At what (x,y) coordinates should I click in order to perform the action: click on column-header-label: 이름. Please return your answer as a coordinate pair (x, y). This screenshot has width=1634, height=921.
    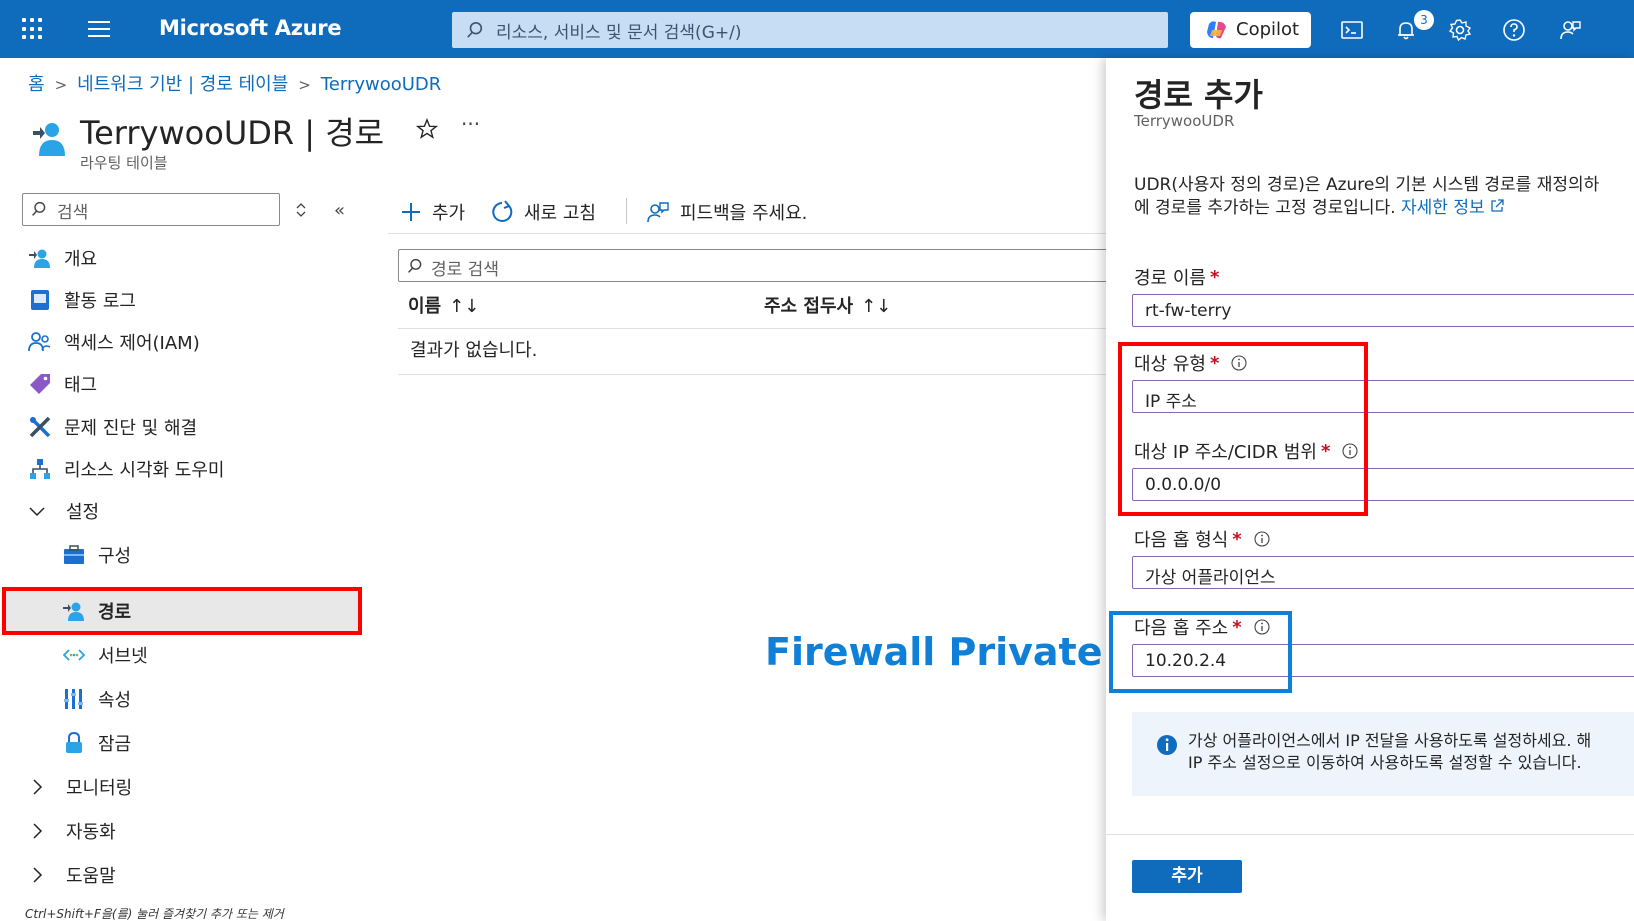
    Looking at the image, I should click on (425, 306).